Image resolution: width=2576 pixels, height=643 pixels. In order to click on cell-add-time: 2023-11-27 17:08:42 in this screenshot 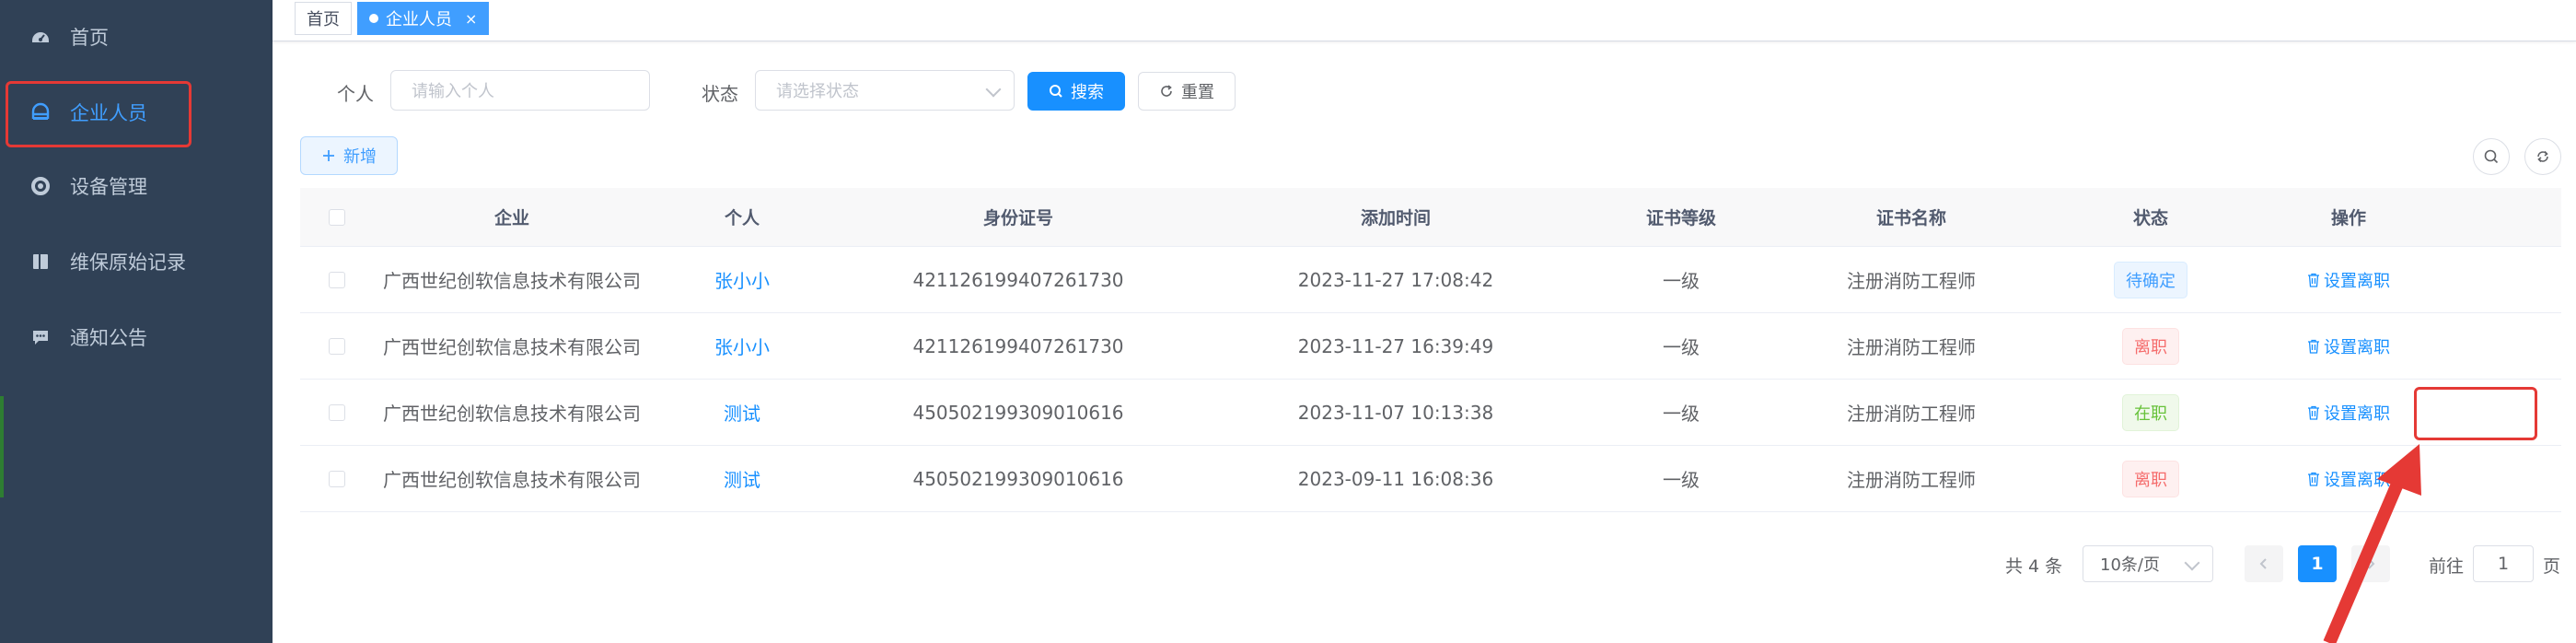, I will do `click(1395, 280)`.